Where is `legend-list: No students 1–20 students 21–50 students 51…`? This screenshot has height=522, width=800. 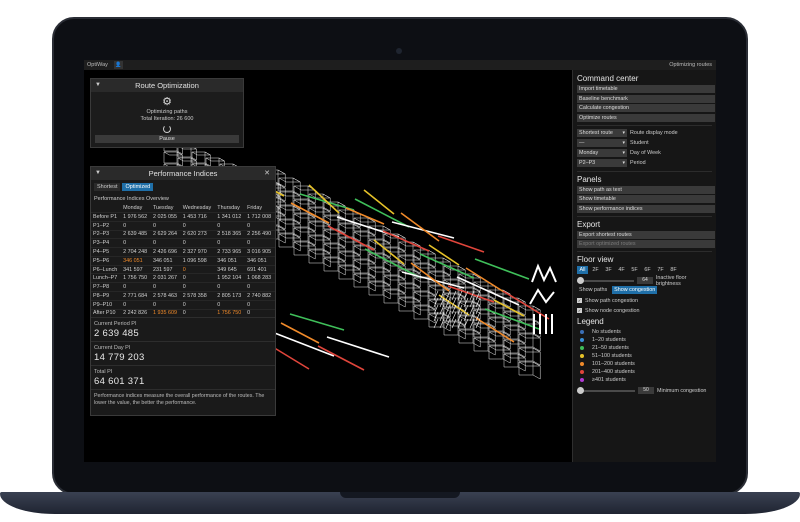 legend-list: No students 1–20 students 21–50 students 51… is located at coordinates (644, 356).